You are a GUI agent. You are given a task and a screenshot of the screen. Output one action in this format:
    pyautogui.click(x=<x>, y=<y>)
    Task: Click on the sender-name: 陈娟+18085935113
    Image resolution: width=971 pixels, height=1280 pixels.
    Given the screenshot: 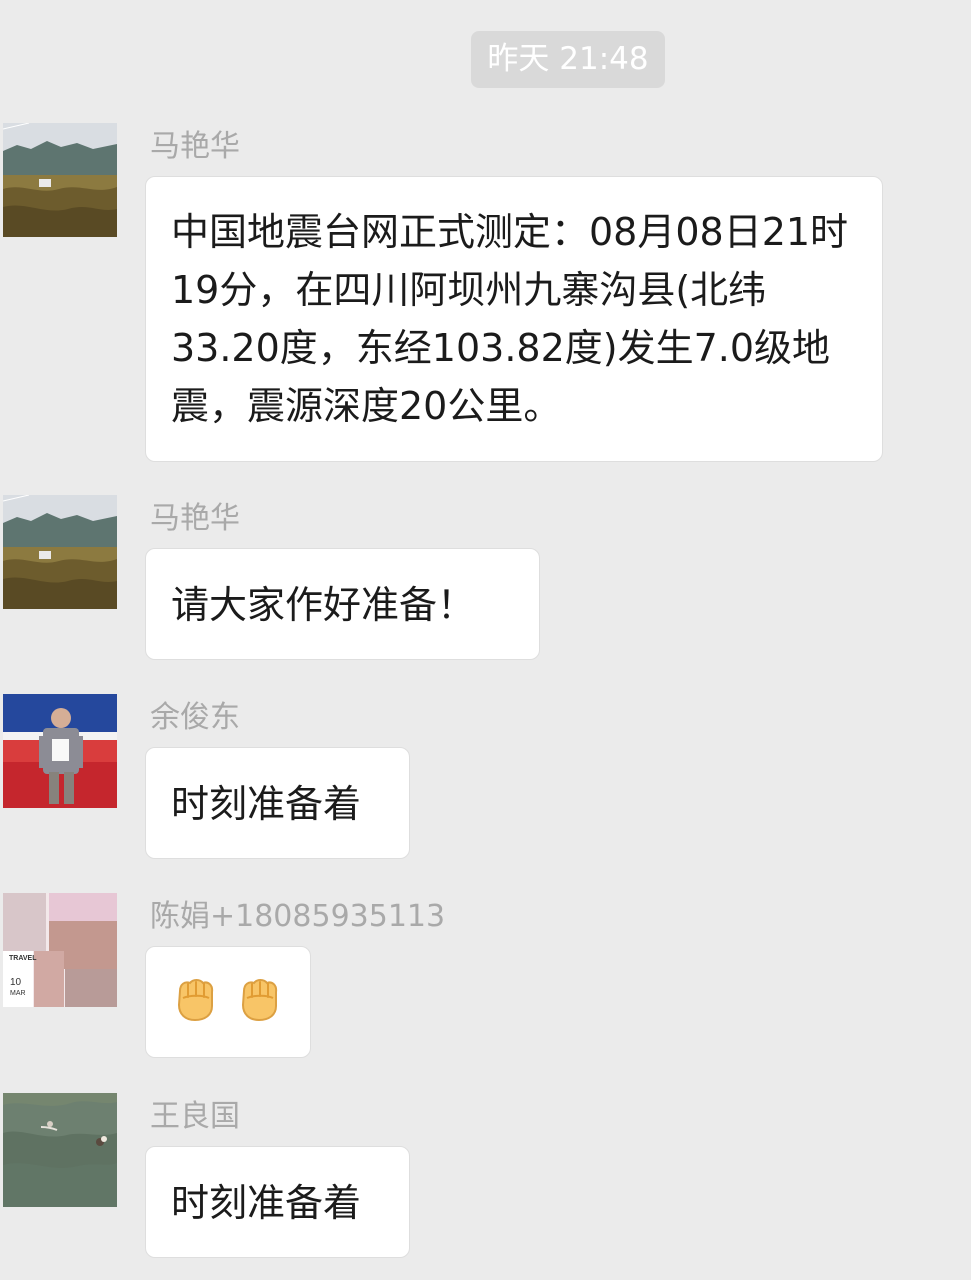 What is the action you would take?
    pyautogui.click(x=298, y=916)
    